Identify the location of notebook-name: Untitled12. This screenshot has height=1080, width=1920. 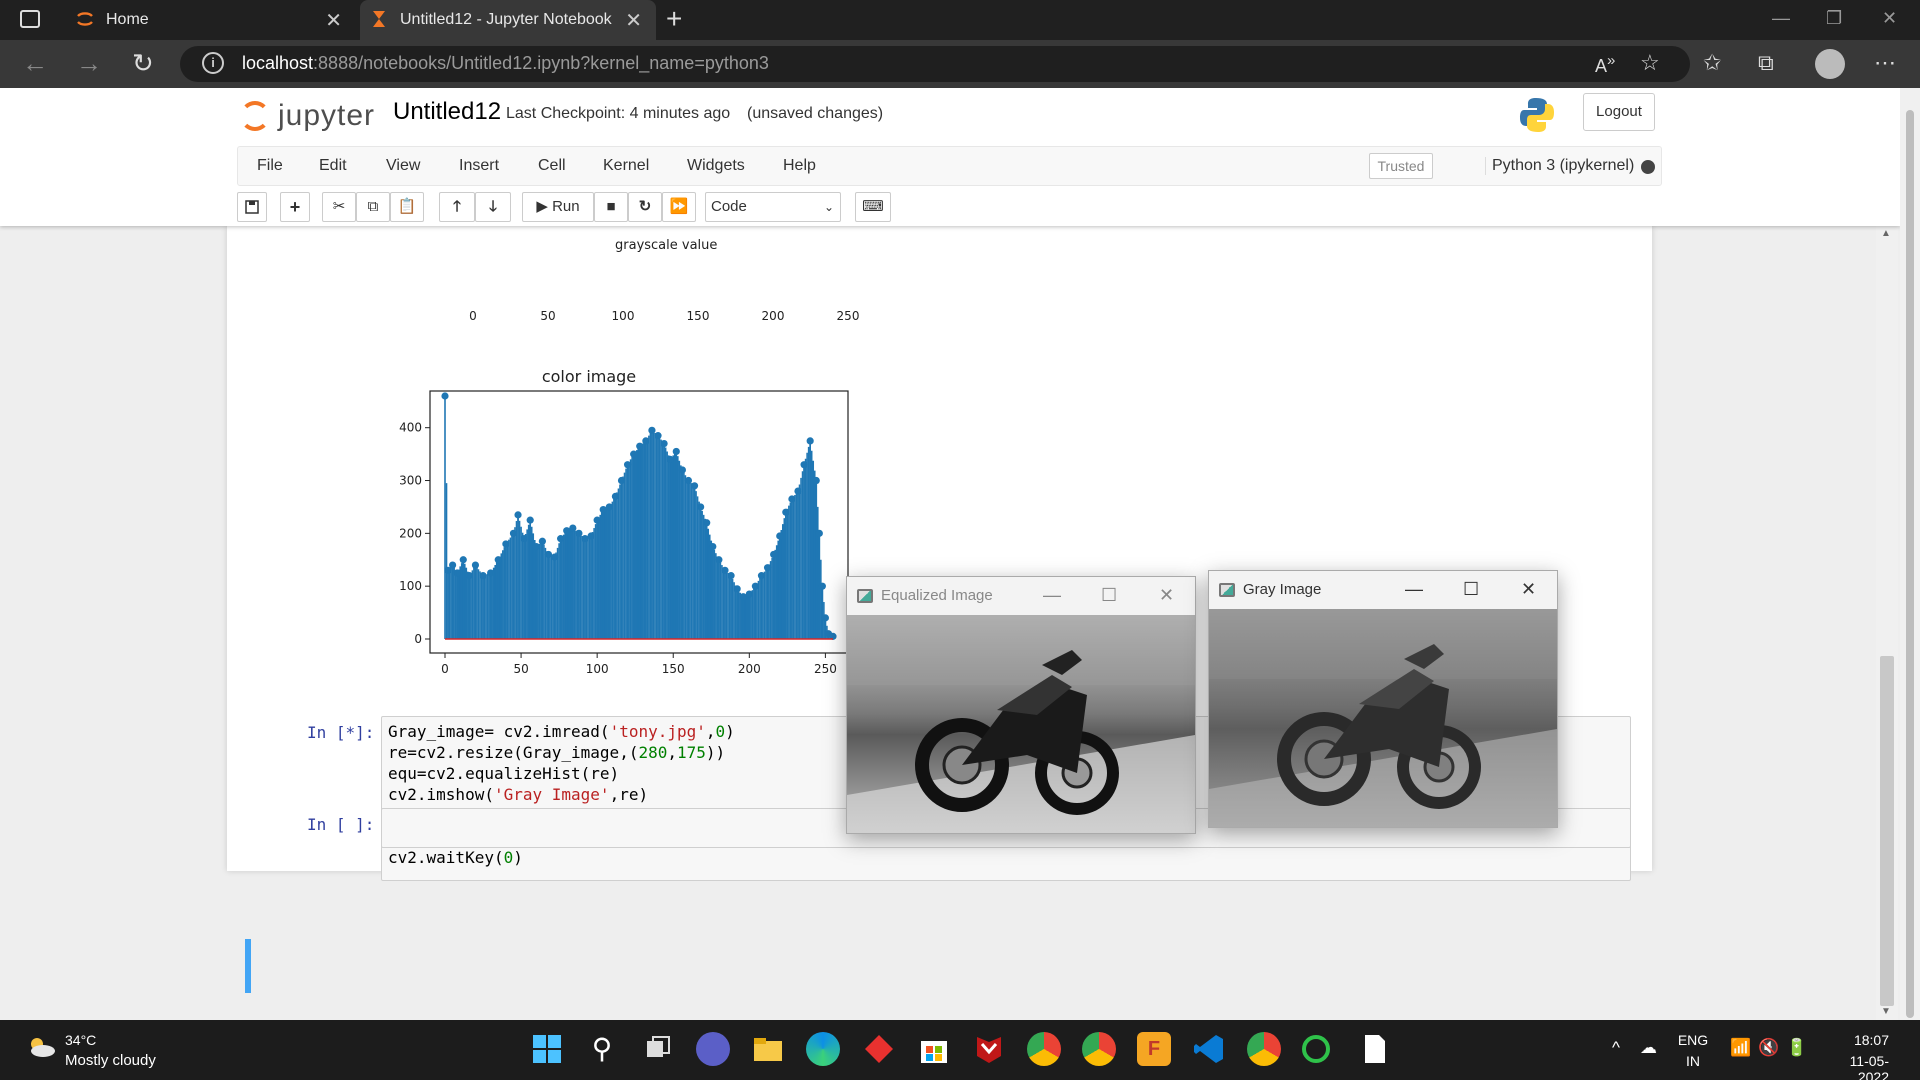
(447, 112).